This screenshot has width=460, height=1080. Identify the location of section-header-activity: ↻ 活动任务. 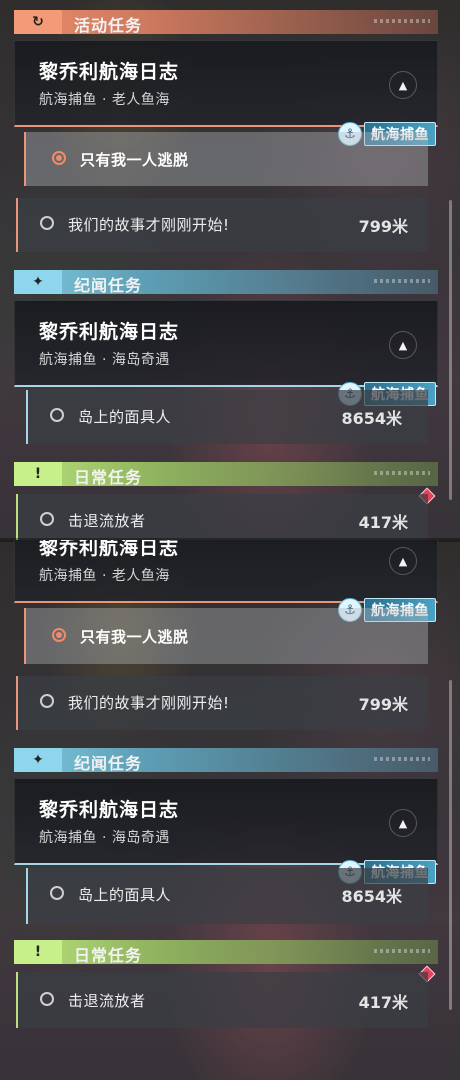
(226, 22).